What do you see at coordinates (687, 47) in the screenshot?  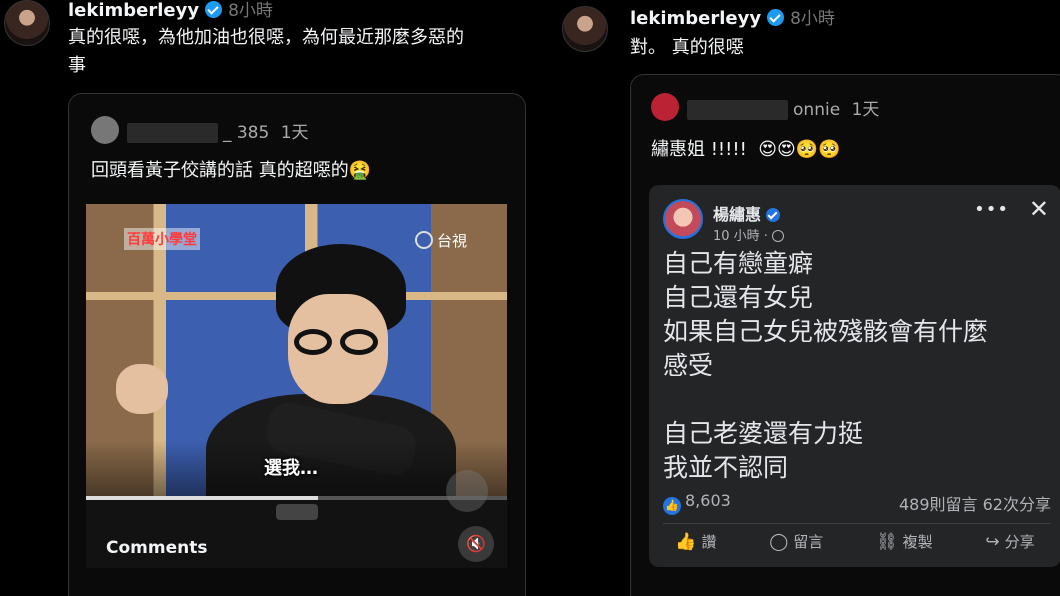 I see `post-text: 對。 真的很噁` at bounding box center [687, 47].